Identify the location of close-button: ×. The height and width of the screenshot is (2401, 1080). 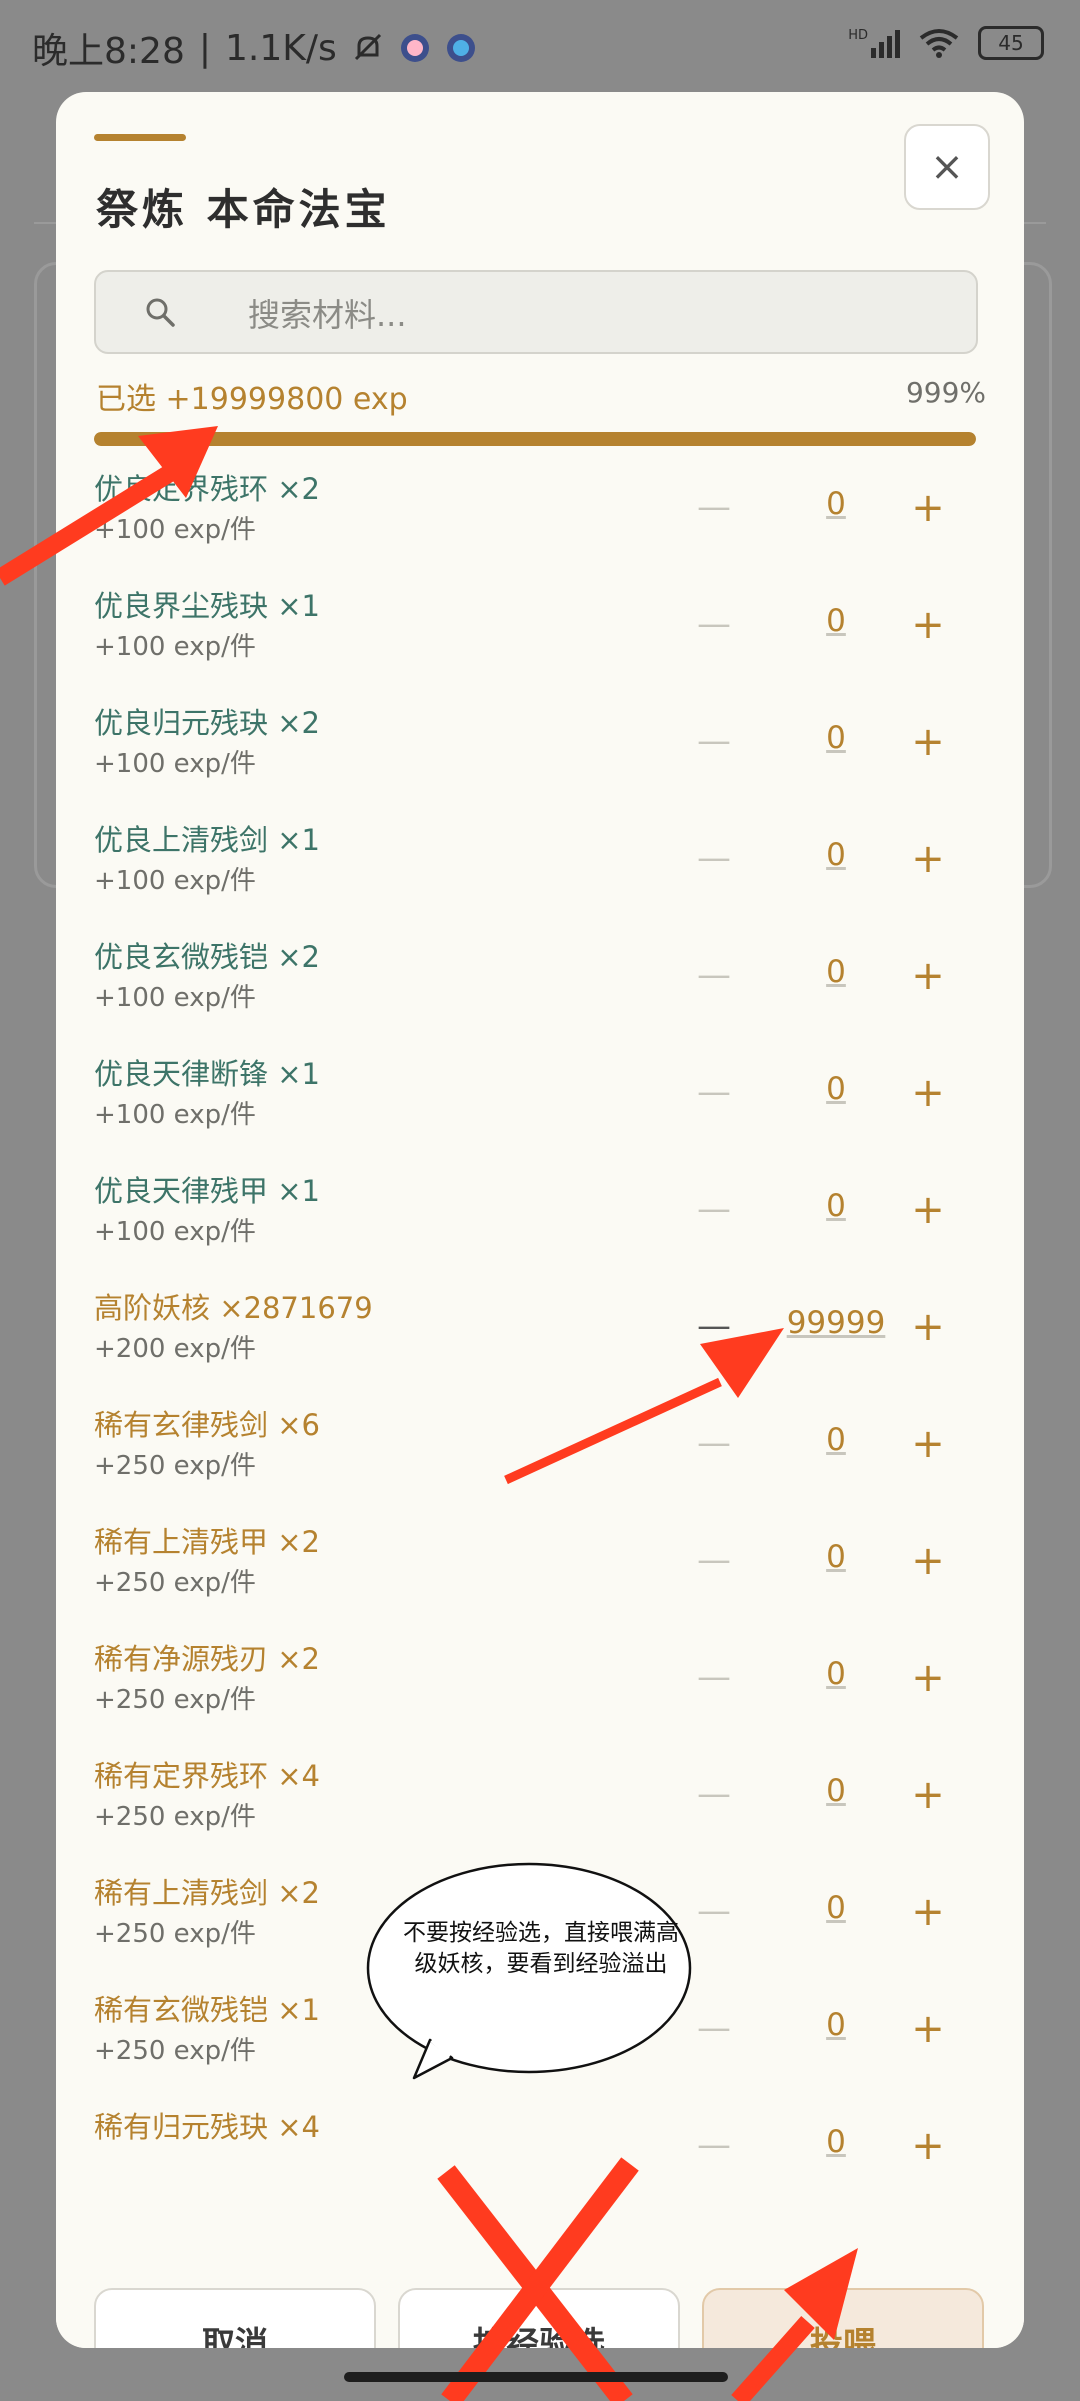
(947, 167).